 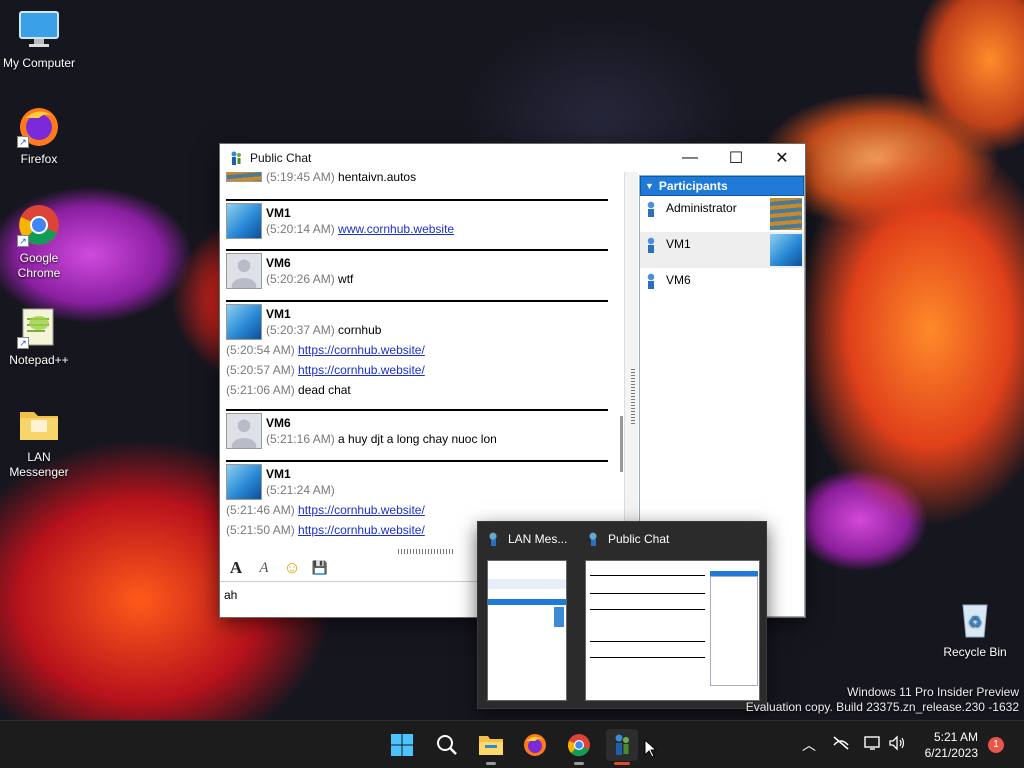 What do you see at coordinates (951, 745) in the screenshot?
I see `system-clock: 5:21 AM 6/21/2023` at bounding box center [951, 745].